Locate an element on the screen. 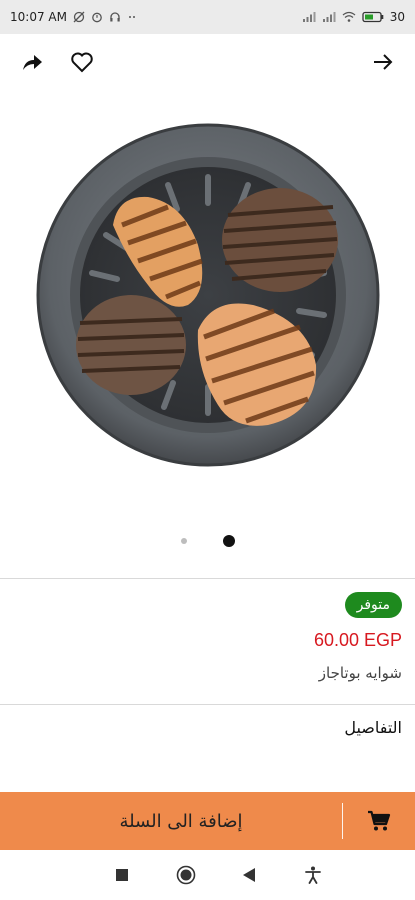 This screenshot has height=900, width=415. product-info: متوفر 60.00 EGP شوايه بوتاجاز is located at coordinates (207, 645).